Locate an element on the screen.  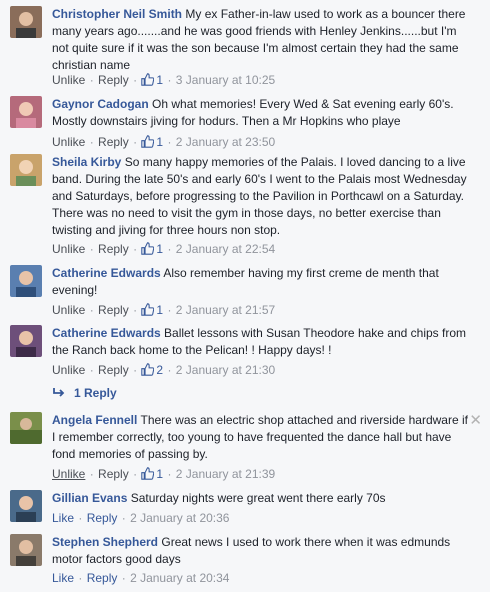
comment-actions: Unlike · Reply · 2 · 2 January at 21:30 is located at coordinates (266, 370).